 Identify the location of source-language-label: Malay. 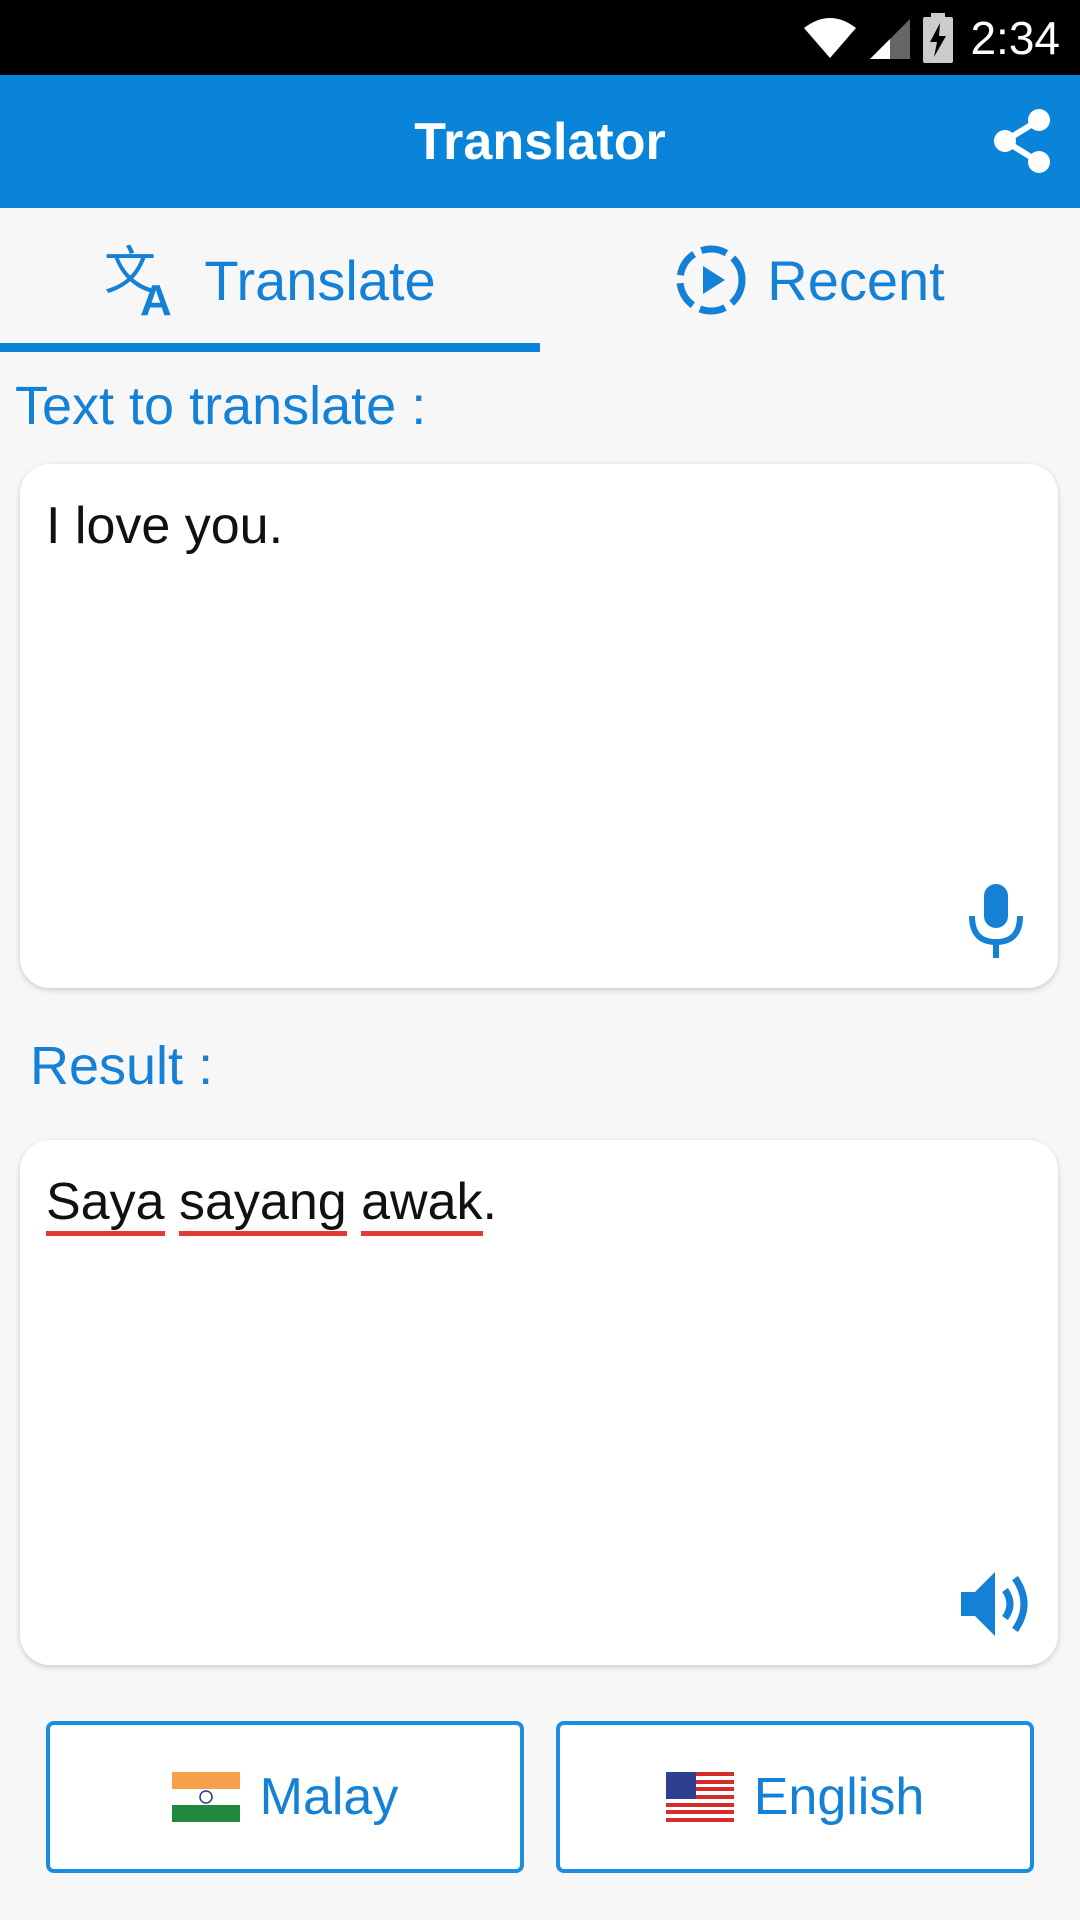
(329, 1797).